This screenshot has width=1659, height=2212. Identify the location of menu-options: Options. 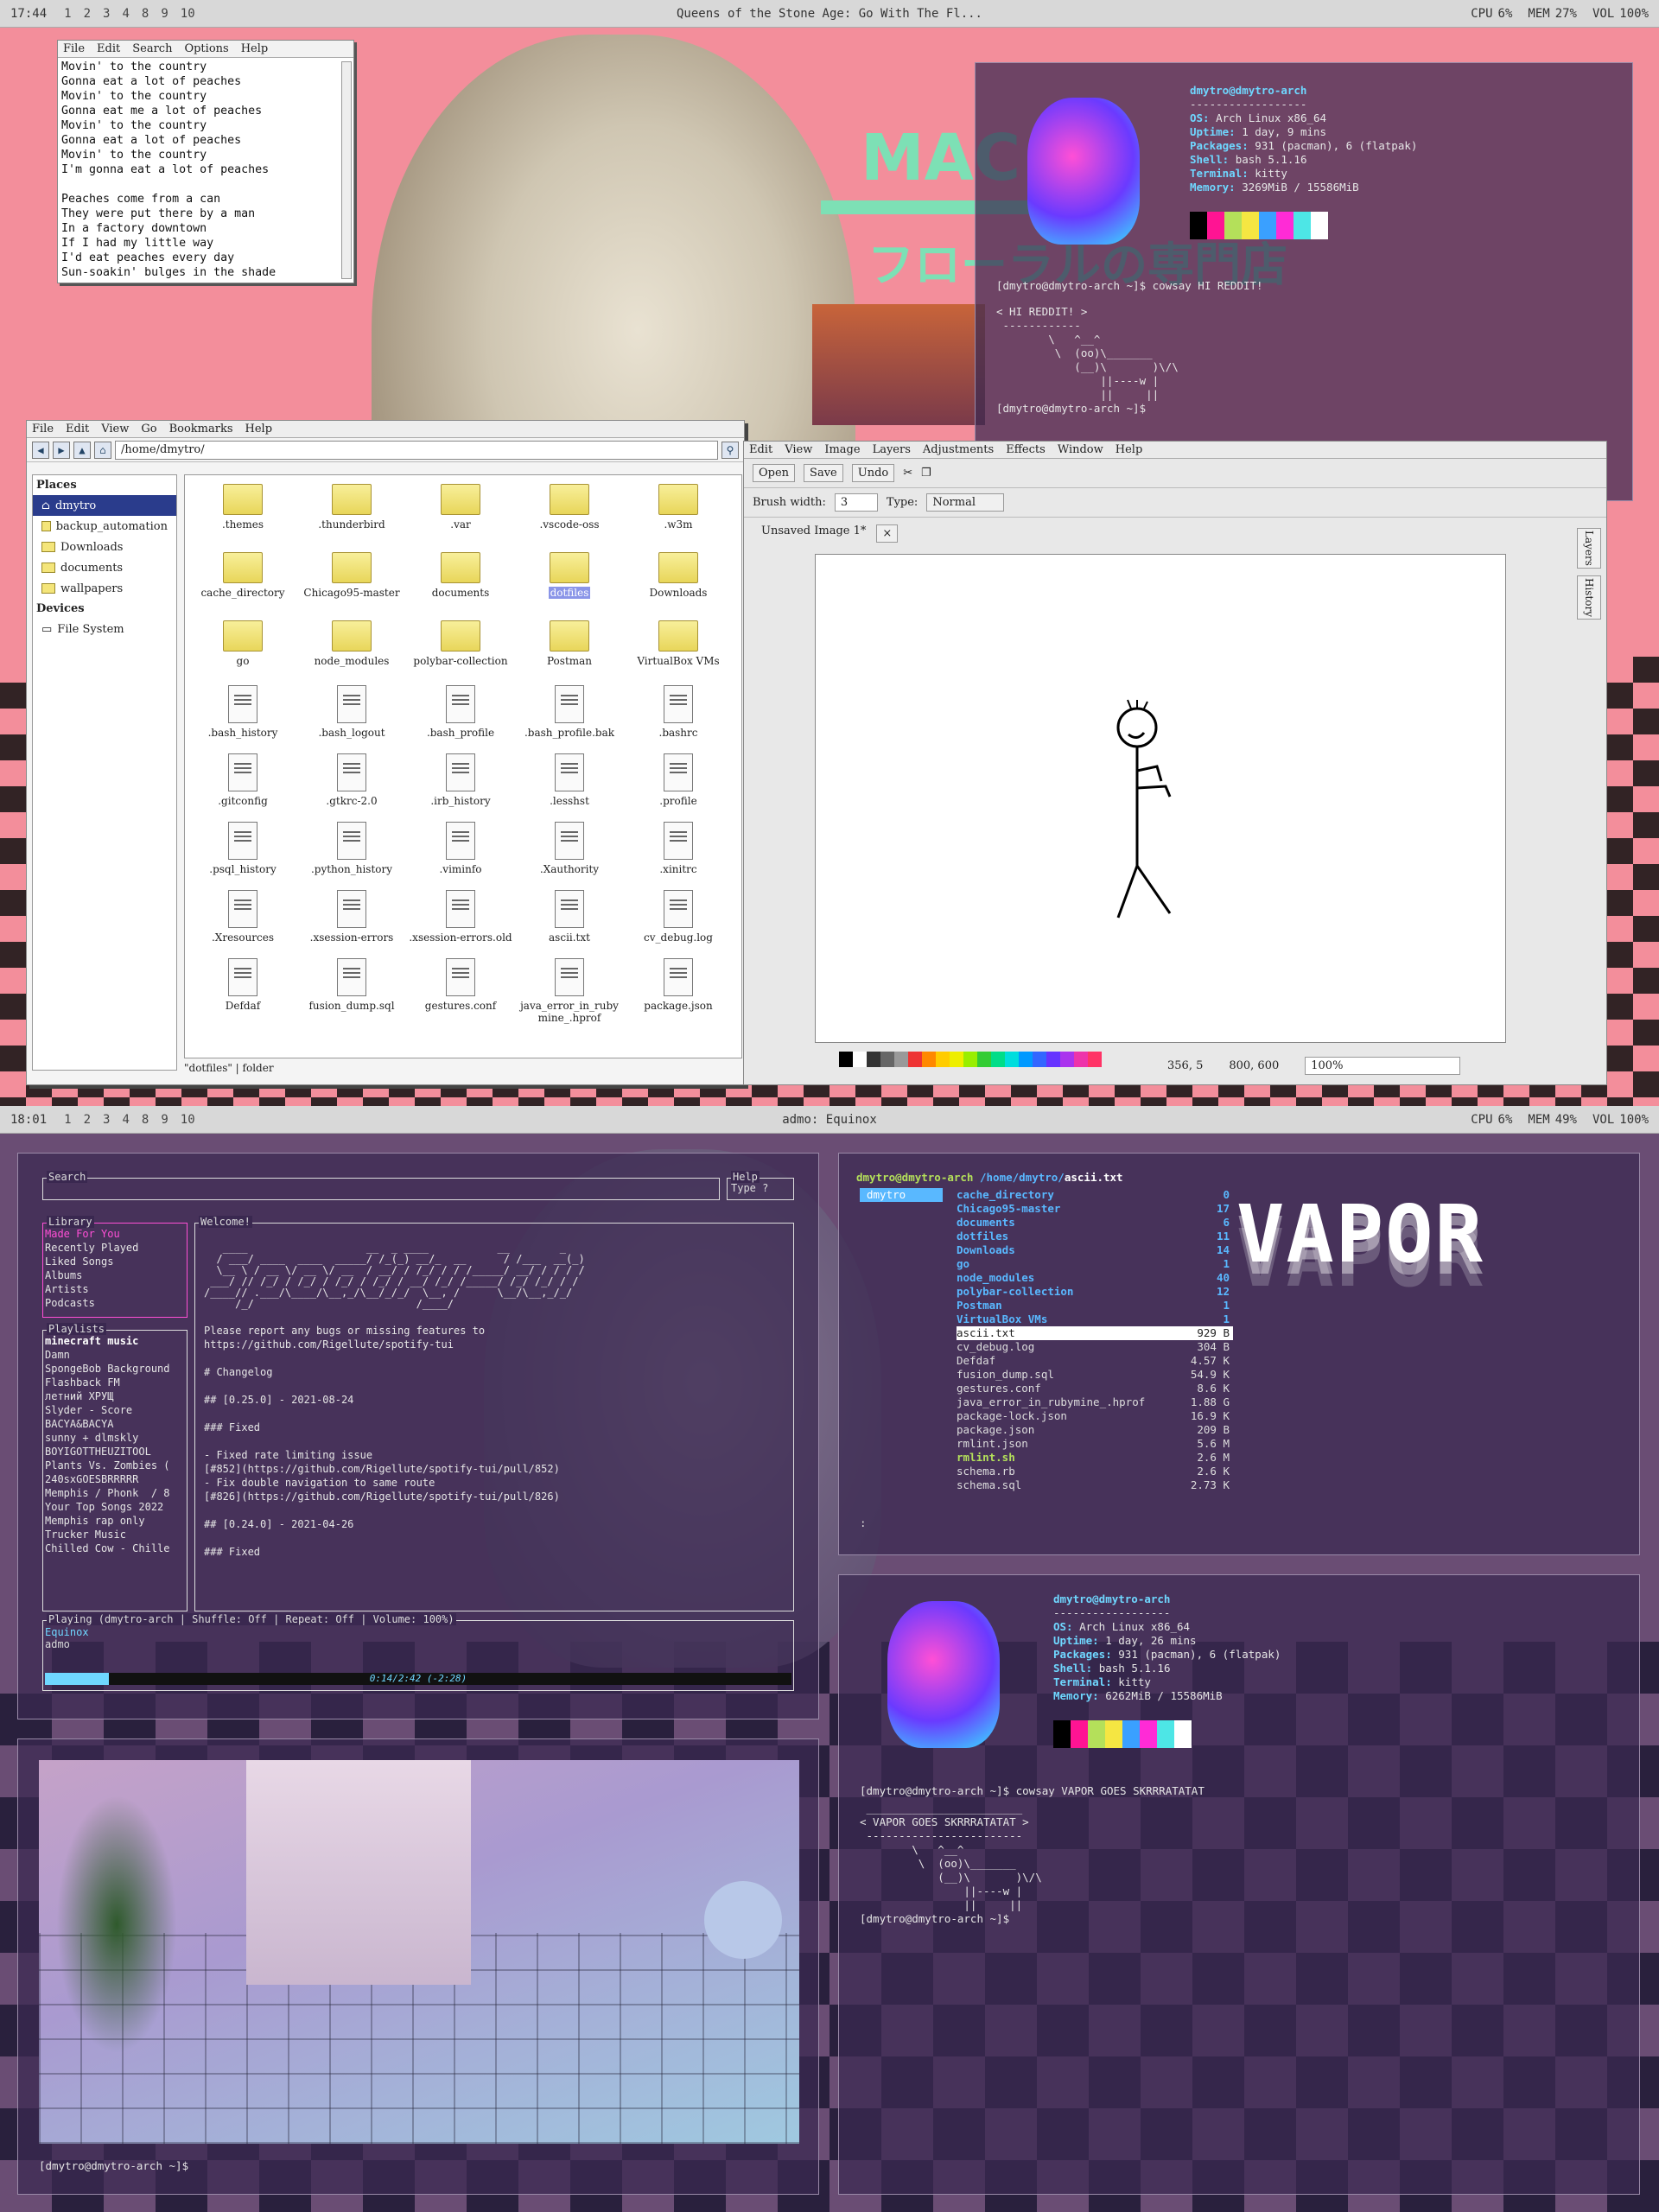
(206, 48).